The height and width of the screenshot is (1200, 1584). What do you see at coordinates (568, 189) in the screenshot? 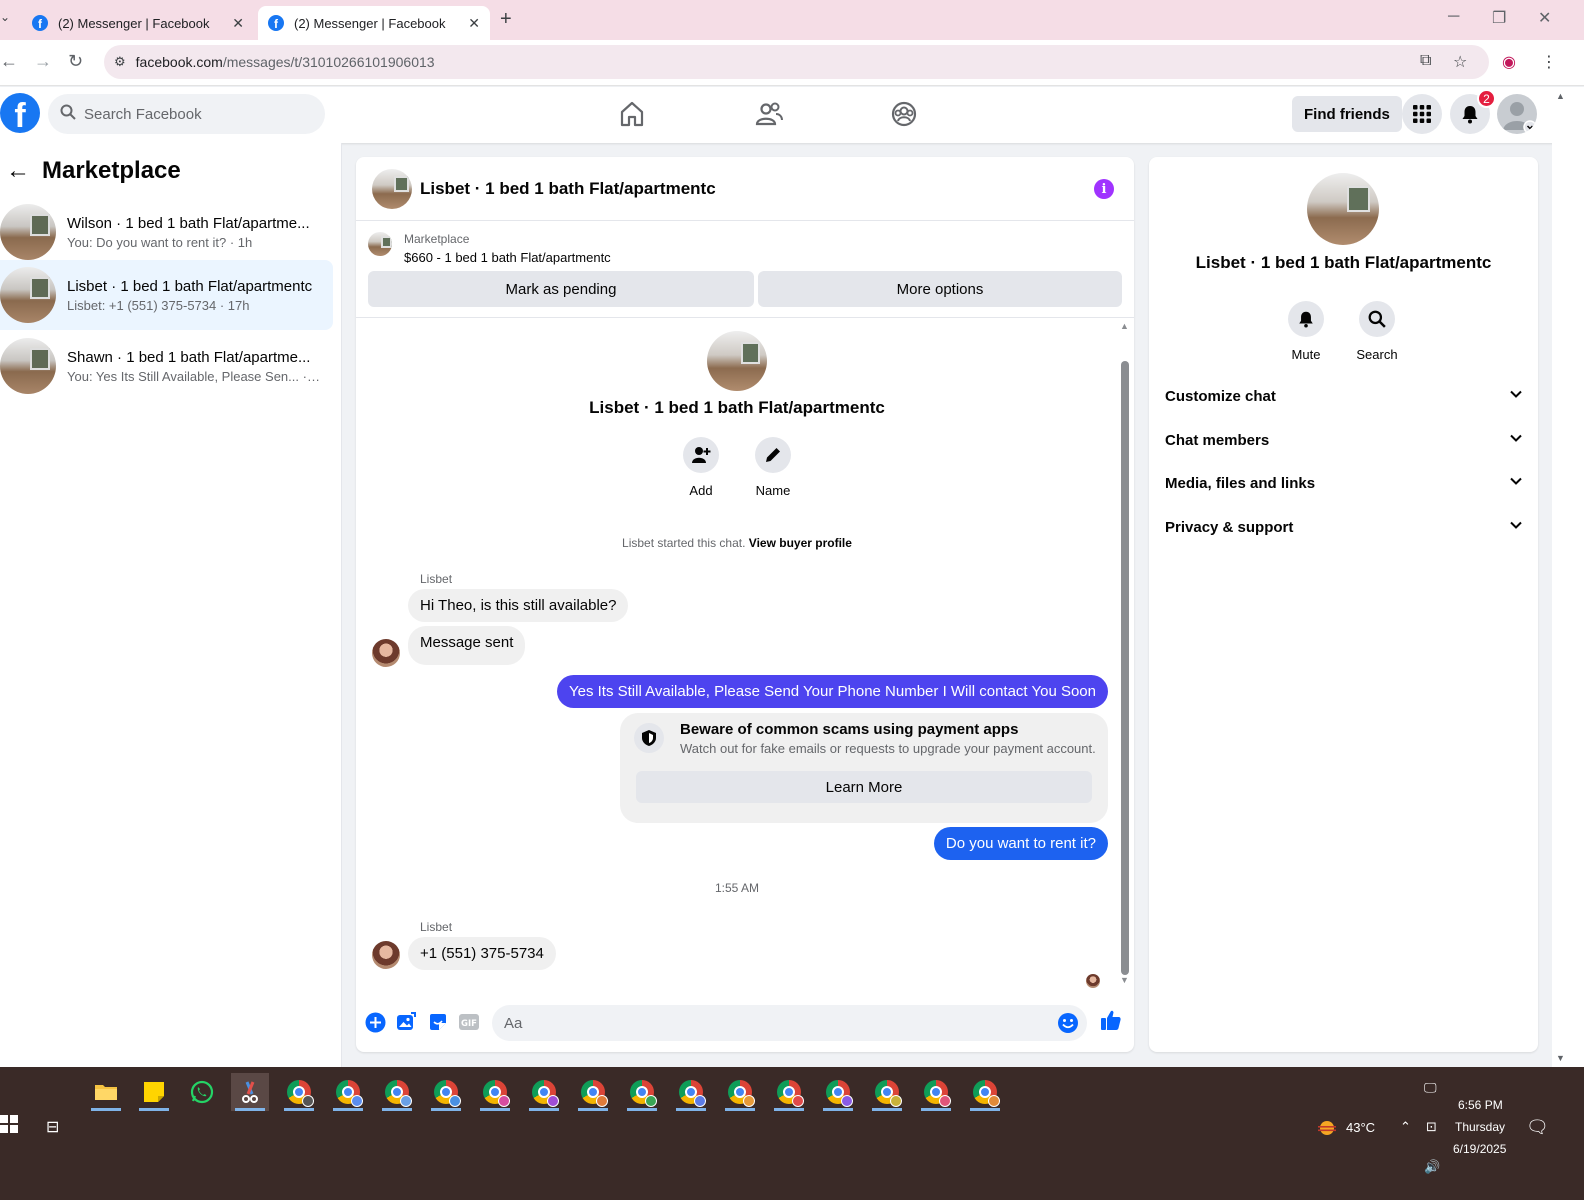
I see `chat-title: Lisbet · 1 bed 1 bath Flat/apartmentc` at bounding box center [568, 189].